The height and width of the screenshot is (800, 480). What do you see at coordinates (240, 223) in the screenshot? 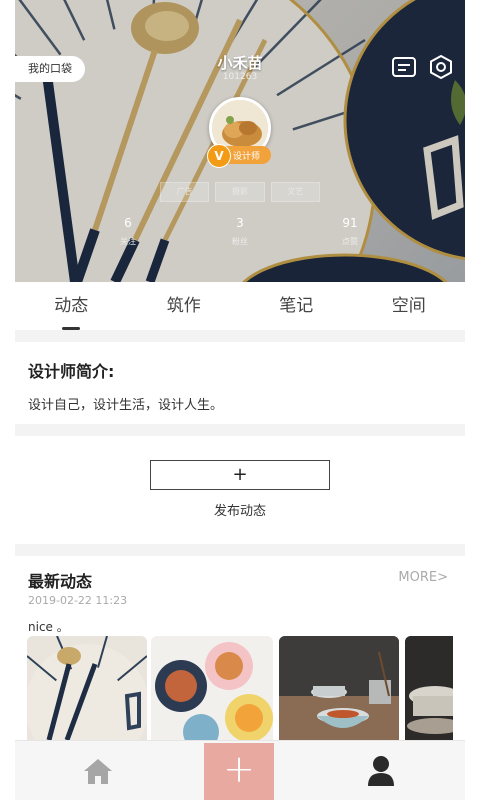
I see `stat-value: 3` at bounding box center [240, 223].